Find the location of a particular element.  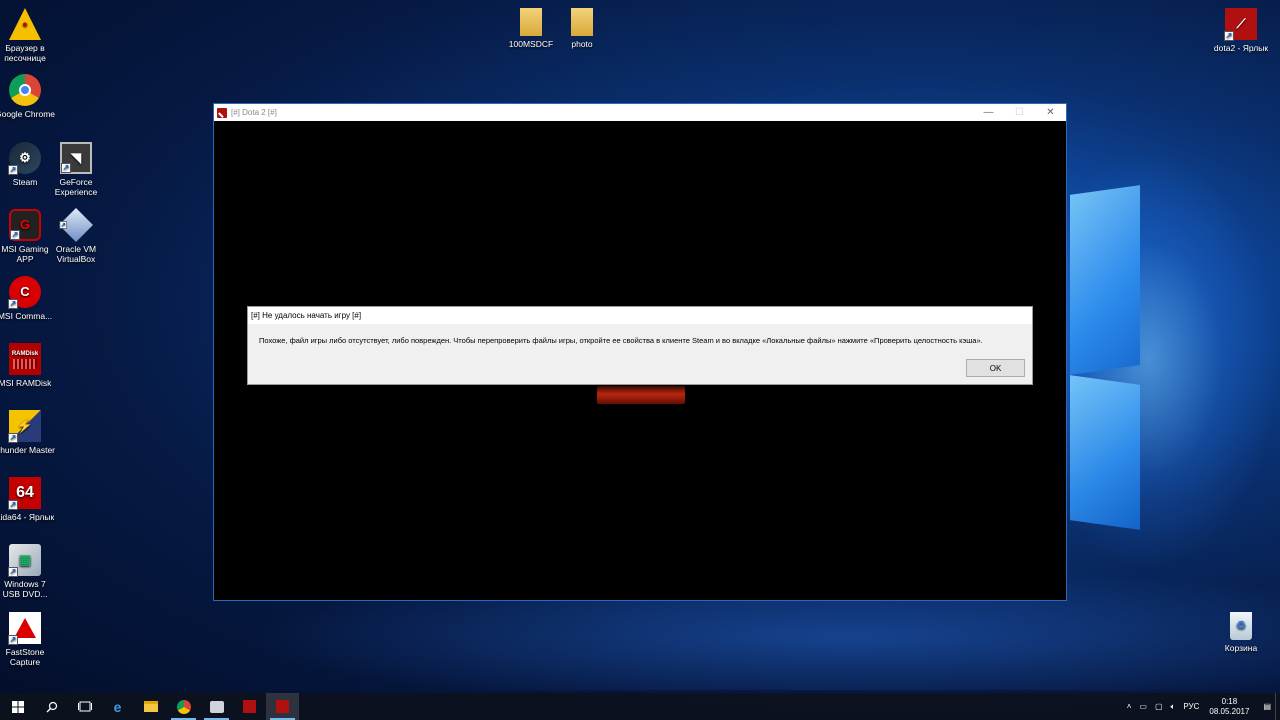

ramdisk-icon: RAMDisk is located at coordinates (25, 359).